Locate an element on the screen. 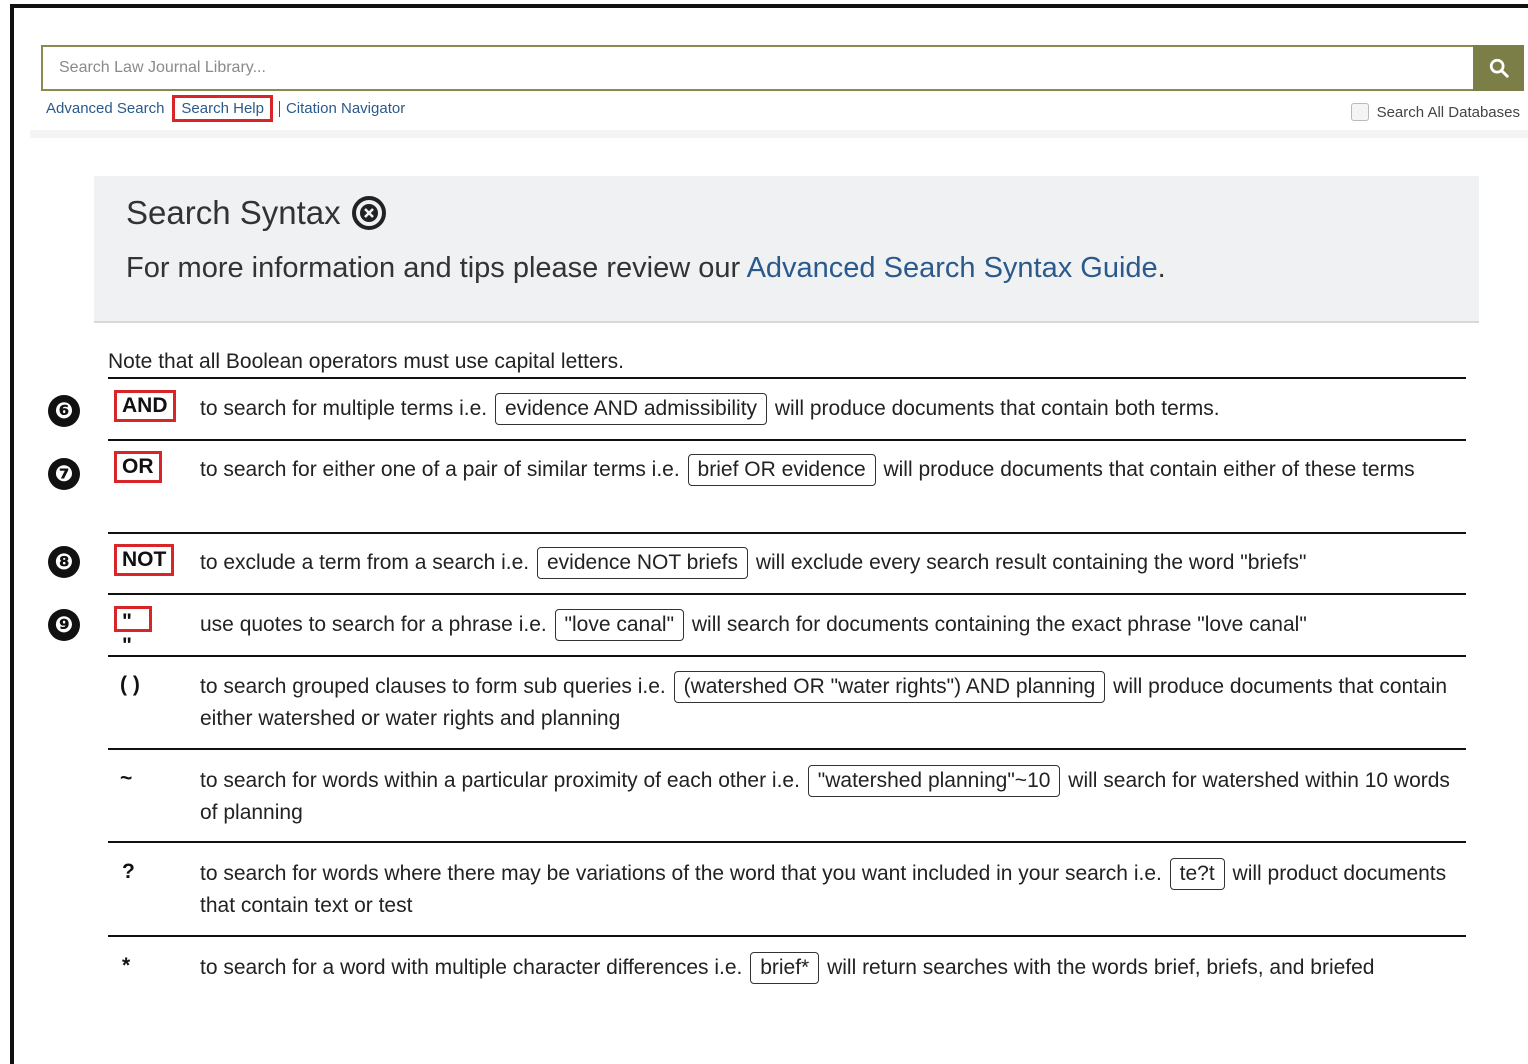 This screenshot has width=1528, height=1064. example-query: brief OR evidence is located at coordinates (781, 470).